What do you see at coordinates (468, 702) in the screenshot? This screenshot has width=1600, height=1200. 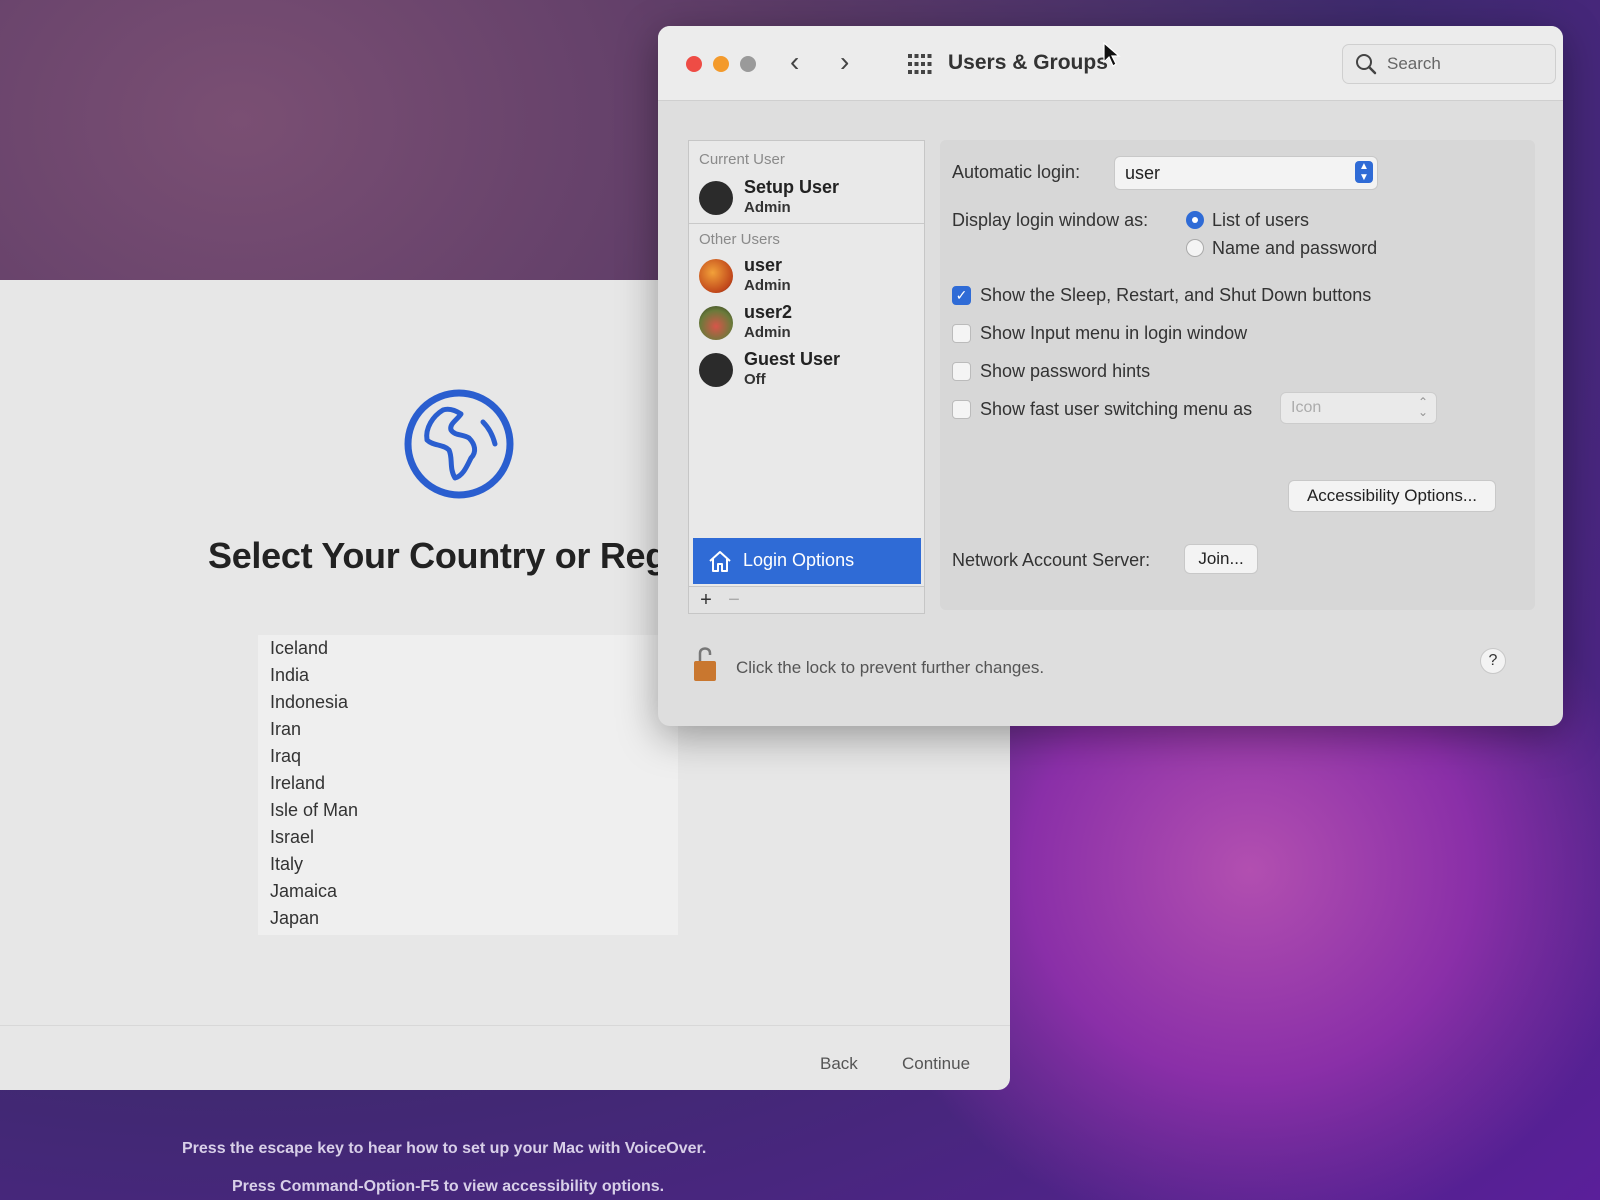 I see `list-item: Indonesia` at bounding box center [468, 702].